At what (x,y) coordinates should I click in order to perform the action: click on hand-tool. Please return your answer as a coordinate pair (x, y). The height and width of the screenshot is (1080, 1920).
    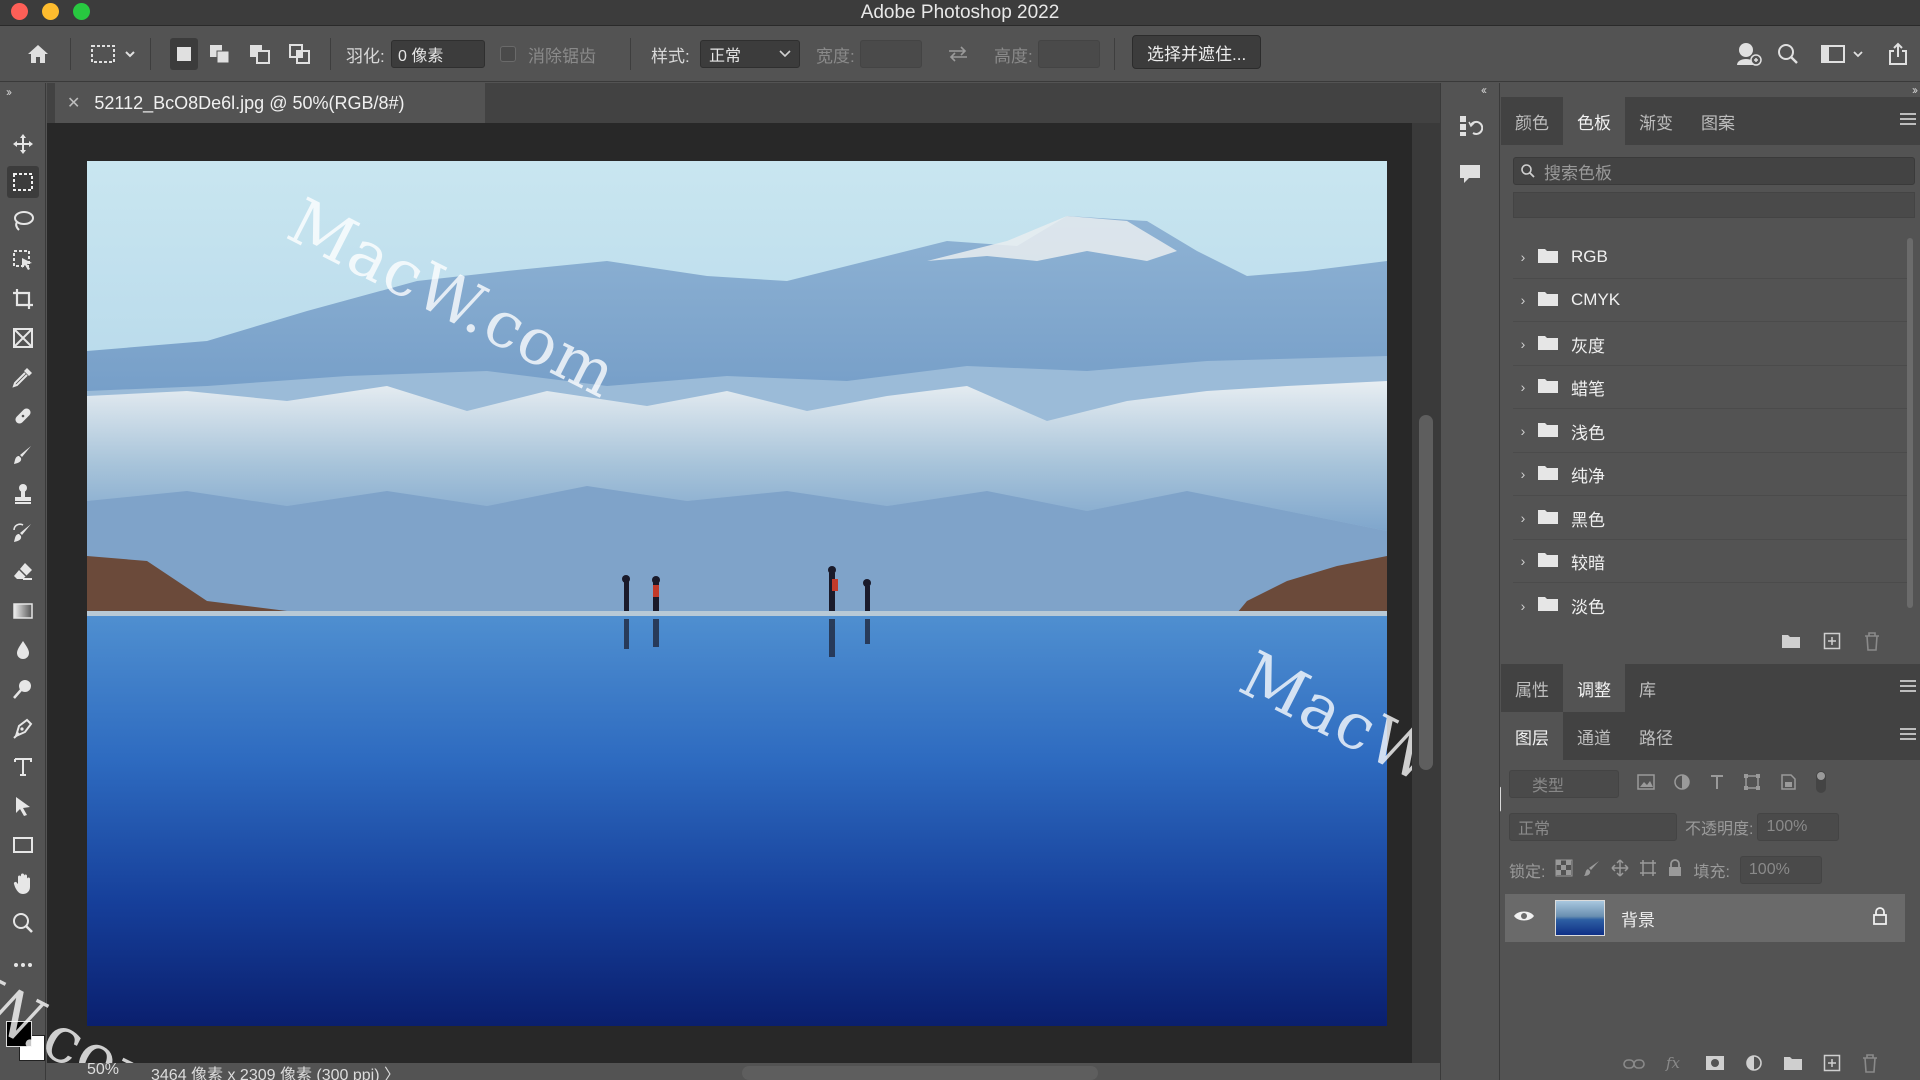
    Looking at the image, I should click on (23, 884).